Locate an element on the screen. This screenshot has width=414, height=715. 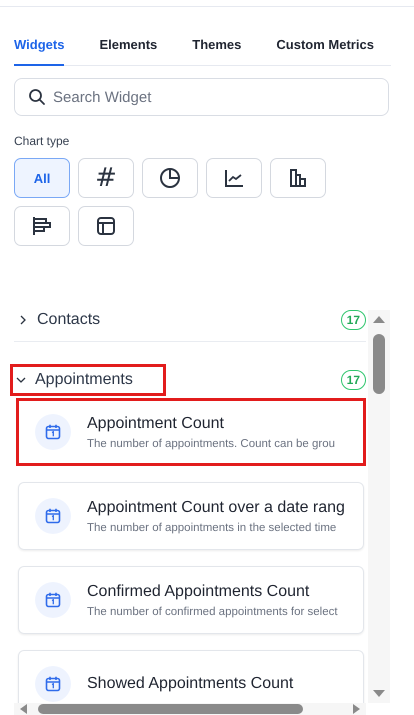
table-chart-button is located at coordinates (106, 226).